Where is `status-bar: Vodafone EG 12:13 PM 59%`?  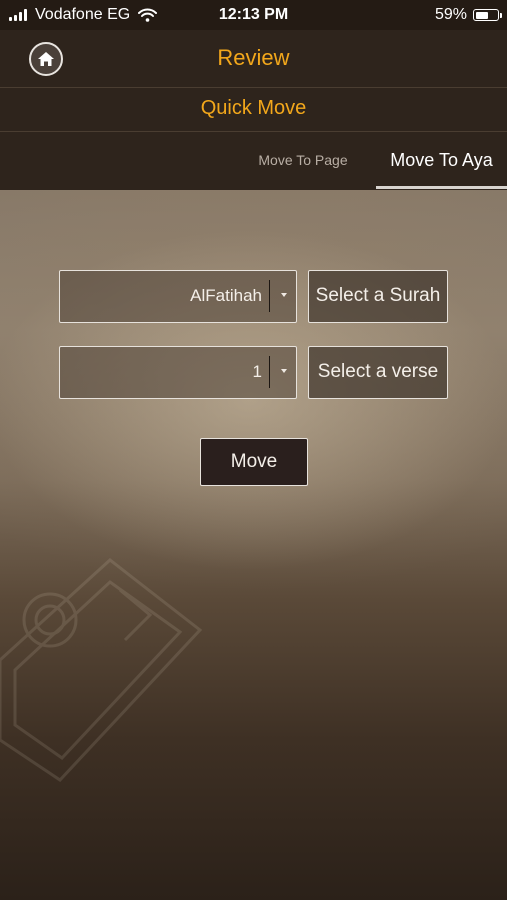 status-bar: Vodafone EG 12:13 PM 59% is located at coordinates (253, 15).